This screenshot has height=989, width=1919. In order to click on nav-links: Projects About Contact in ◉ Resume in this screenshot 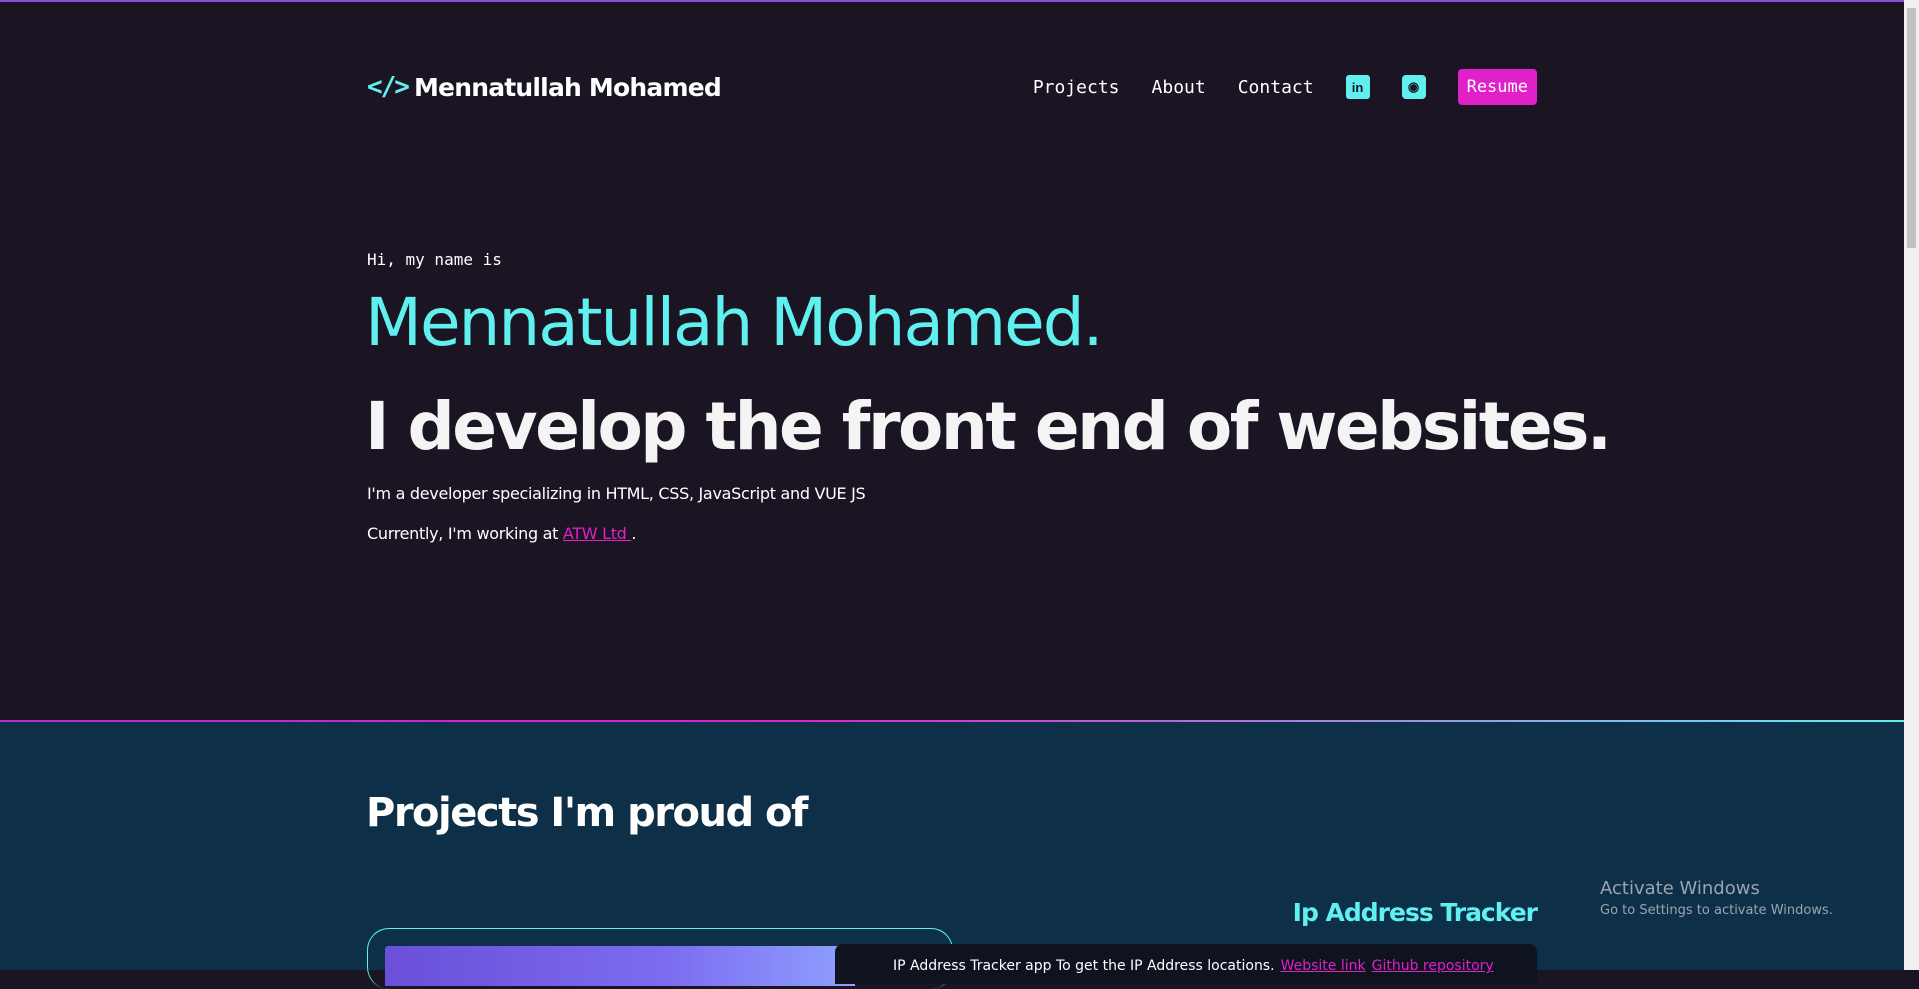, I will do `click(1285, 87)`.